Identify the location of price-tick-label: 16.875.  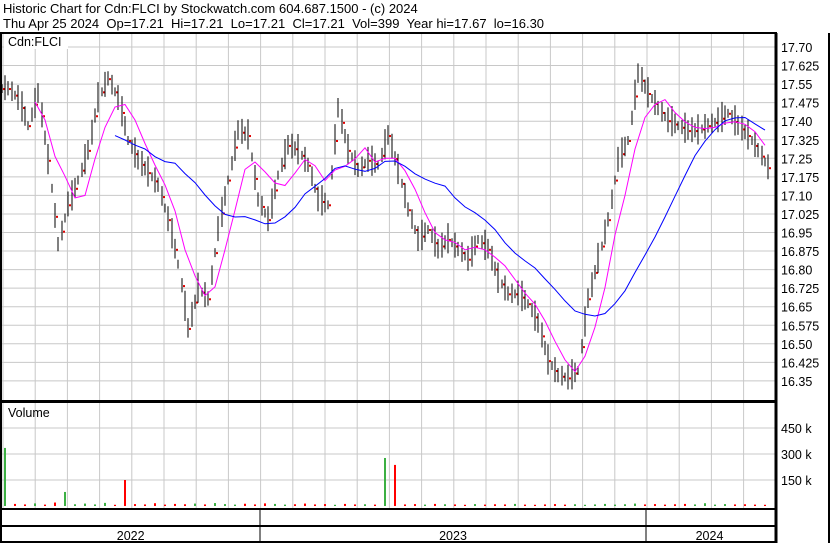
(800, 252).